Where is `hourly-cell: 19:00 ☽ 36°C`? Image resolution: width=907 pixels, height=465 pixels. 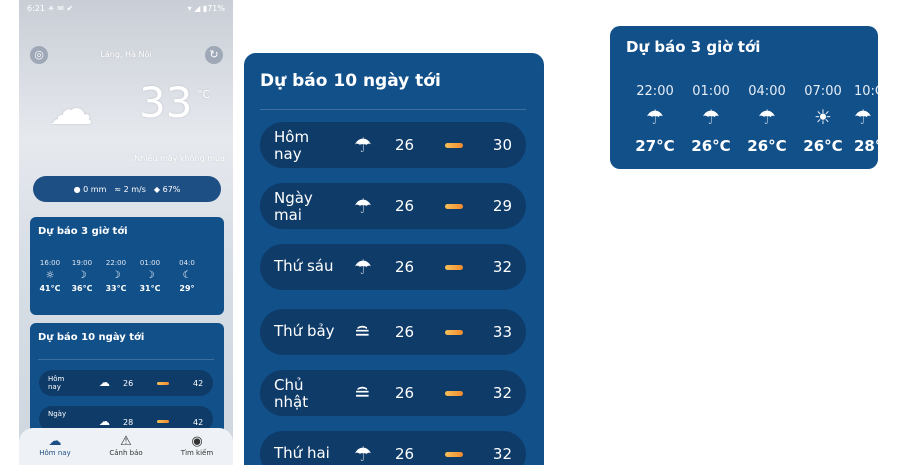
hourly-cell: 19:00 ☽ 36°C is located at coordinates (82, 276).